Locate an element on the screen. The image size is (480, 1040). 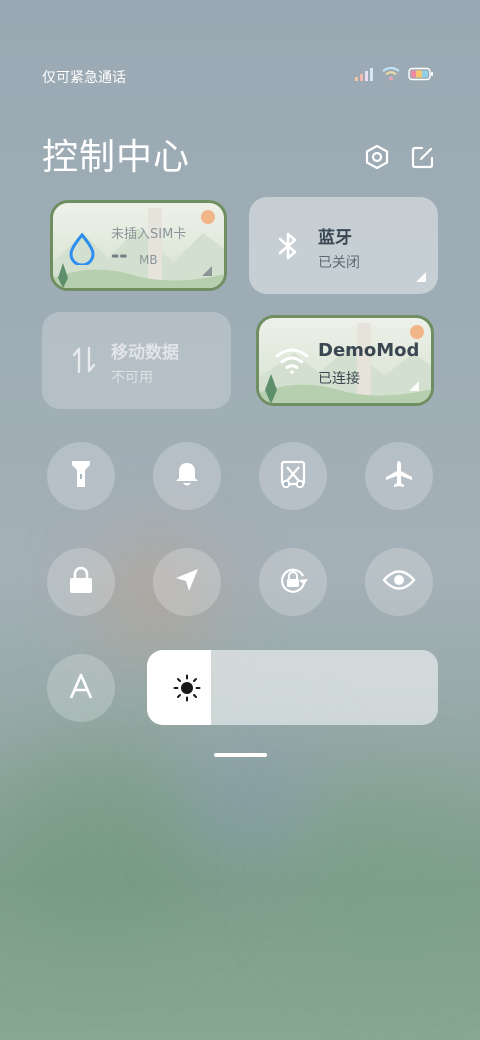
battery-icon is located at coordinates (421, 75).